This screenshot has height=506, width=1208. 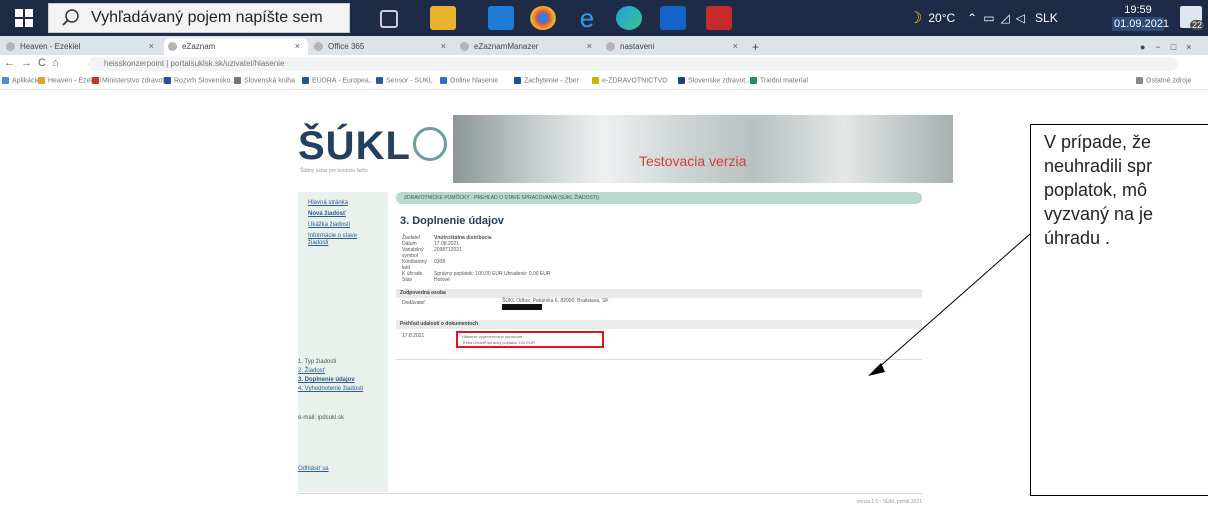 I want to click on sidebar-link: Informácie o stave žiadosti, so click(x=343, y=240).